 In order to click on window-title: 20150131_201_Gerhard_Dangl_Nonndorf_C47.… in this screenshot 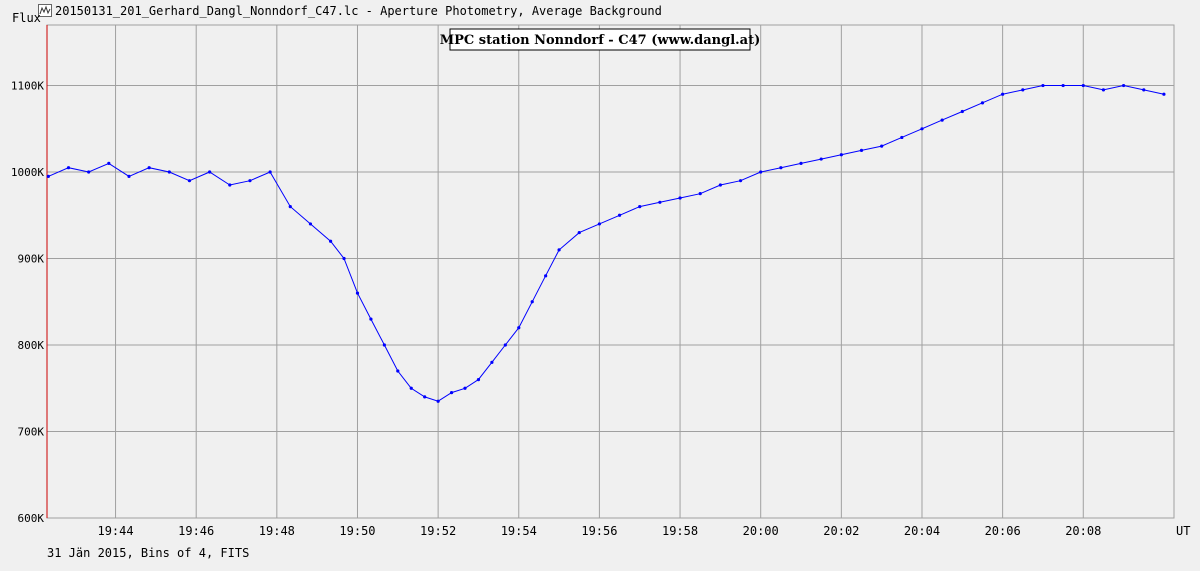, I will do `click(358, 11)`.